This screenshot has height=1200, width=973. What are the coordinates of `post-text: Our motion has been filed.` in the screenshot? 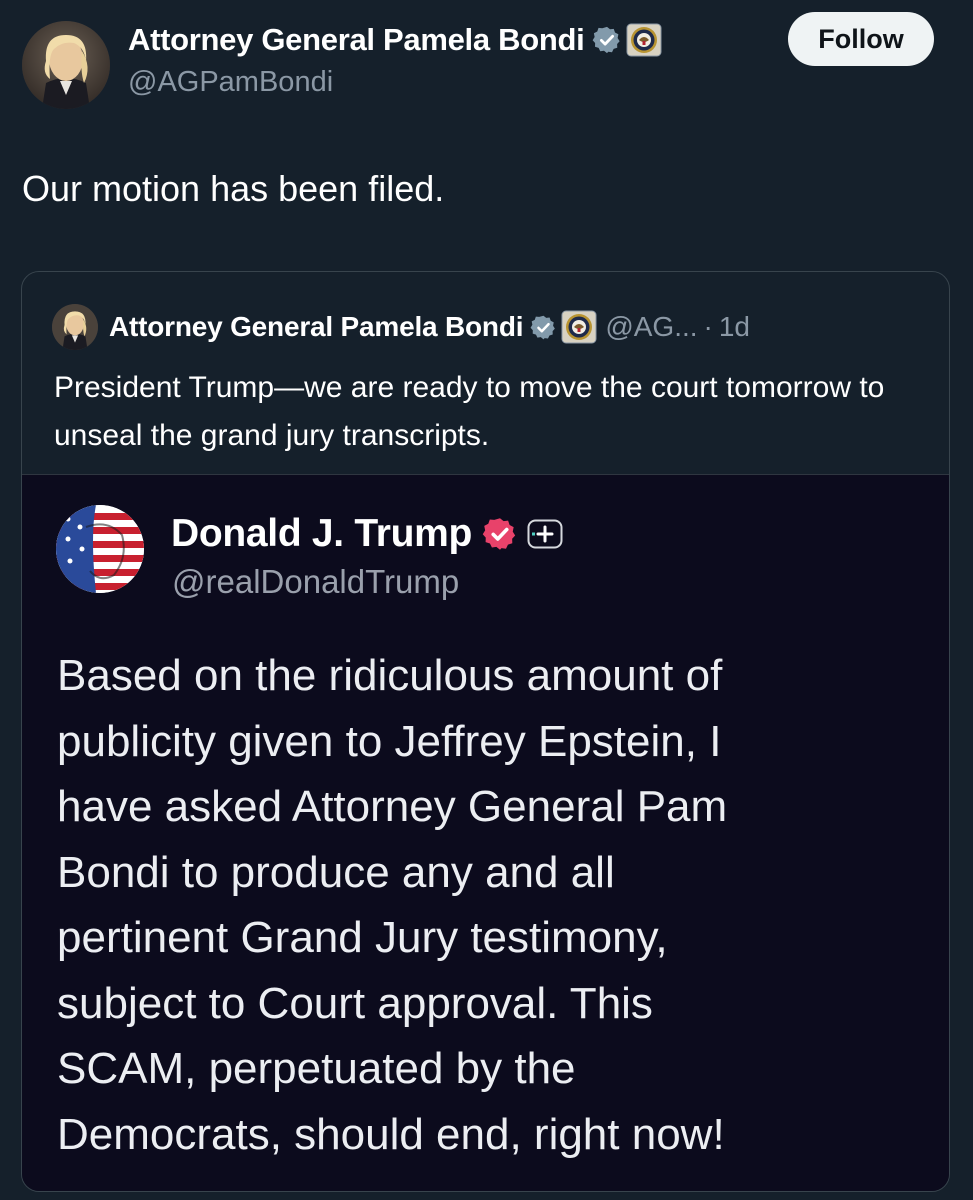 It's located at (233, 188).